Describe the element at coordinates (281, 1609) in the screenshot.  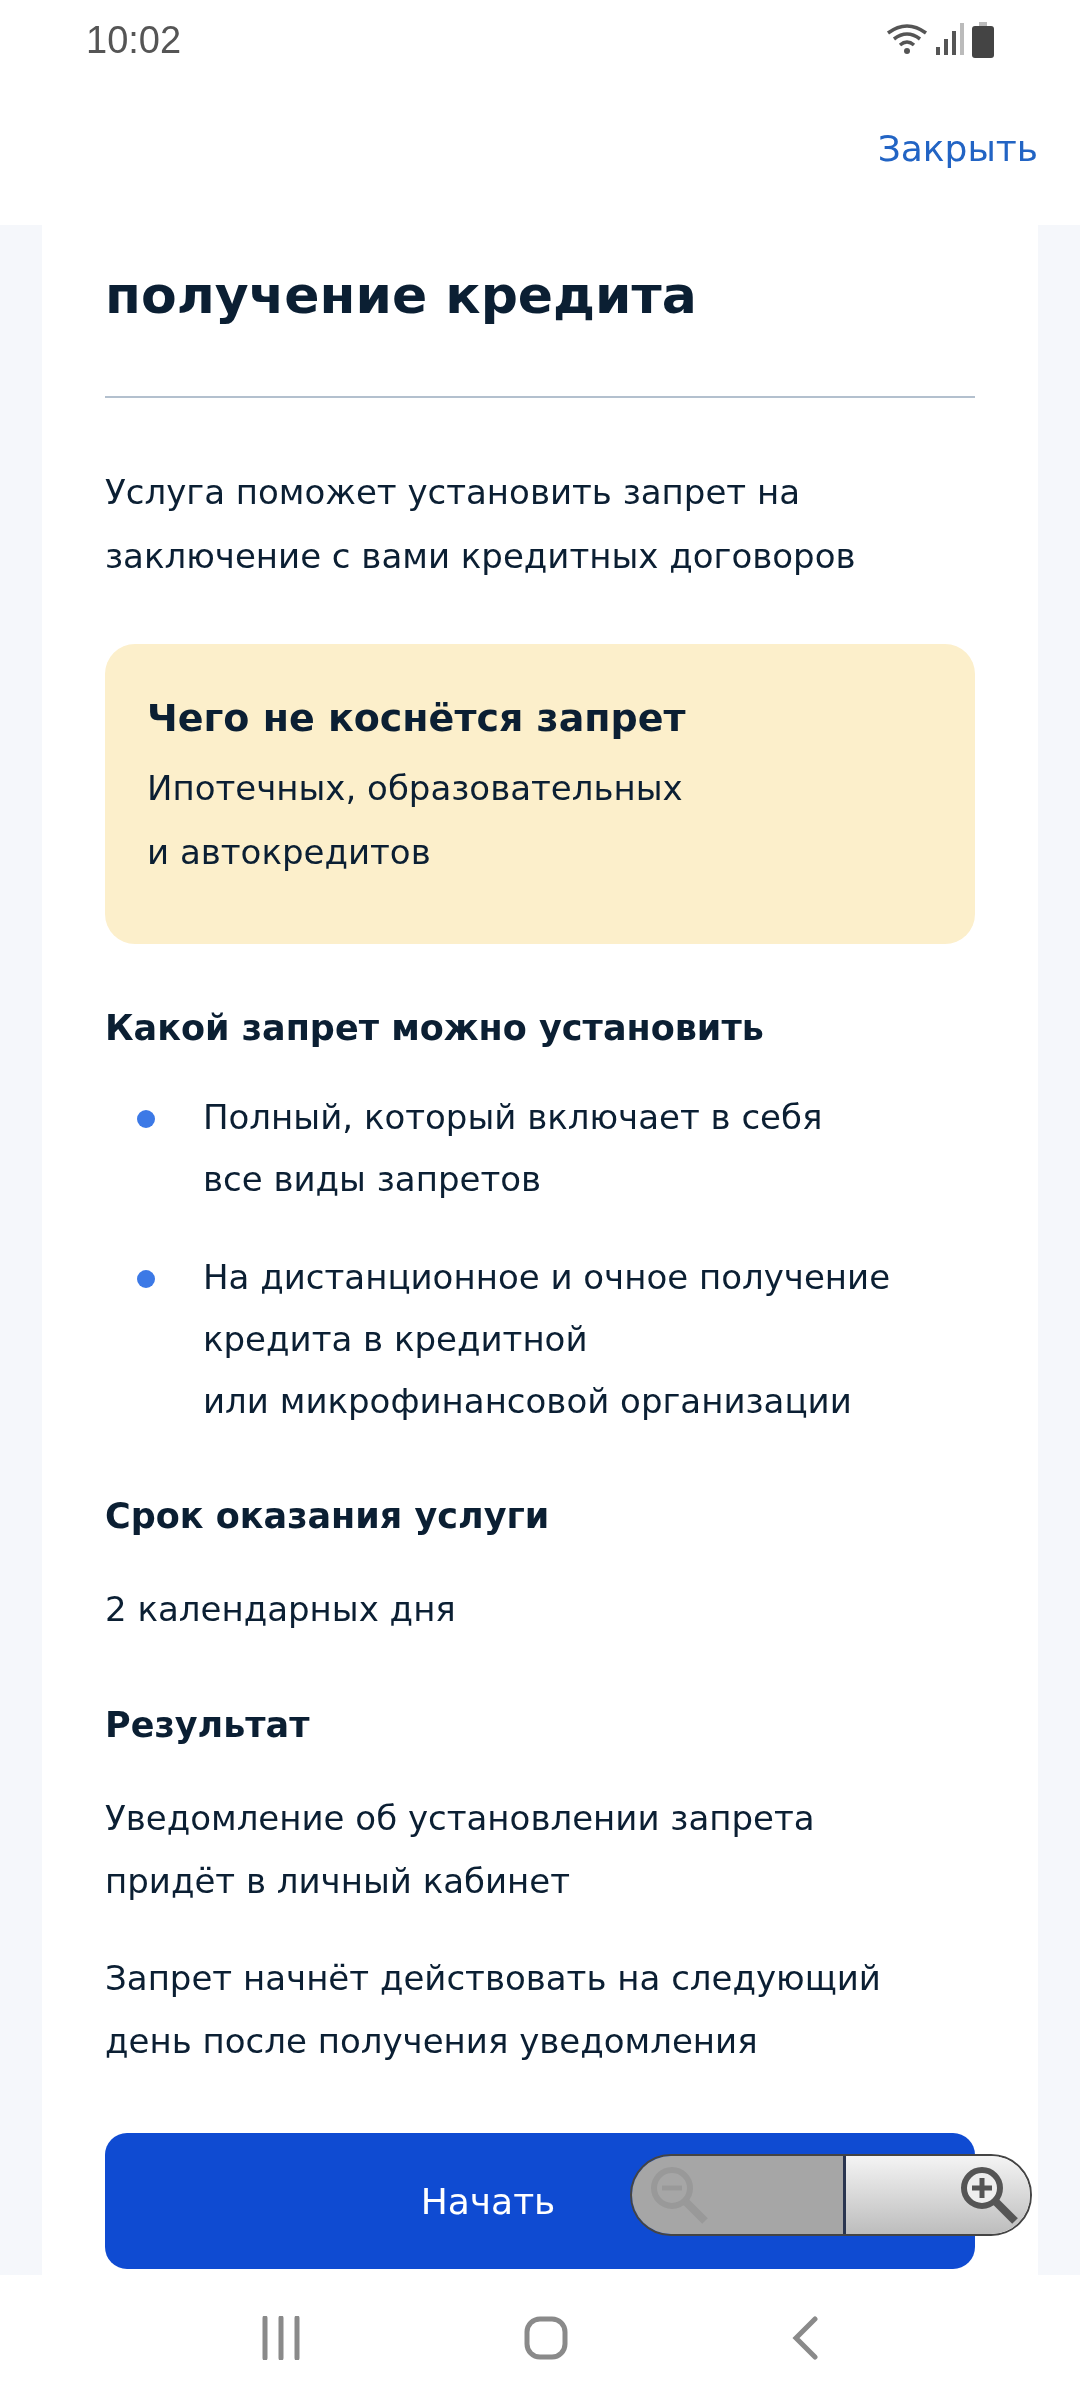
I see `section-text: 2 календарных дня` at that location.